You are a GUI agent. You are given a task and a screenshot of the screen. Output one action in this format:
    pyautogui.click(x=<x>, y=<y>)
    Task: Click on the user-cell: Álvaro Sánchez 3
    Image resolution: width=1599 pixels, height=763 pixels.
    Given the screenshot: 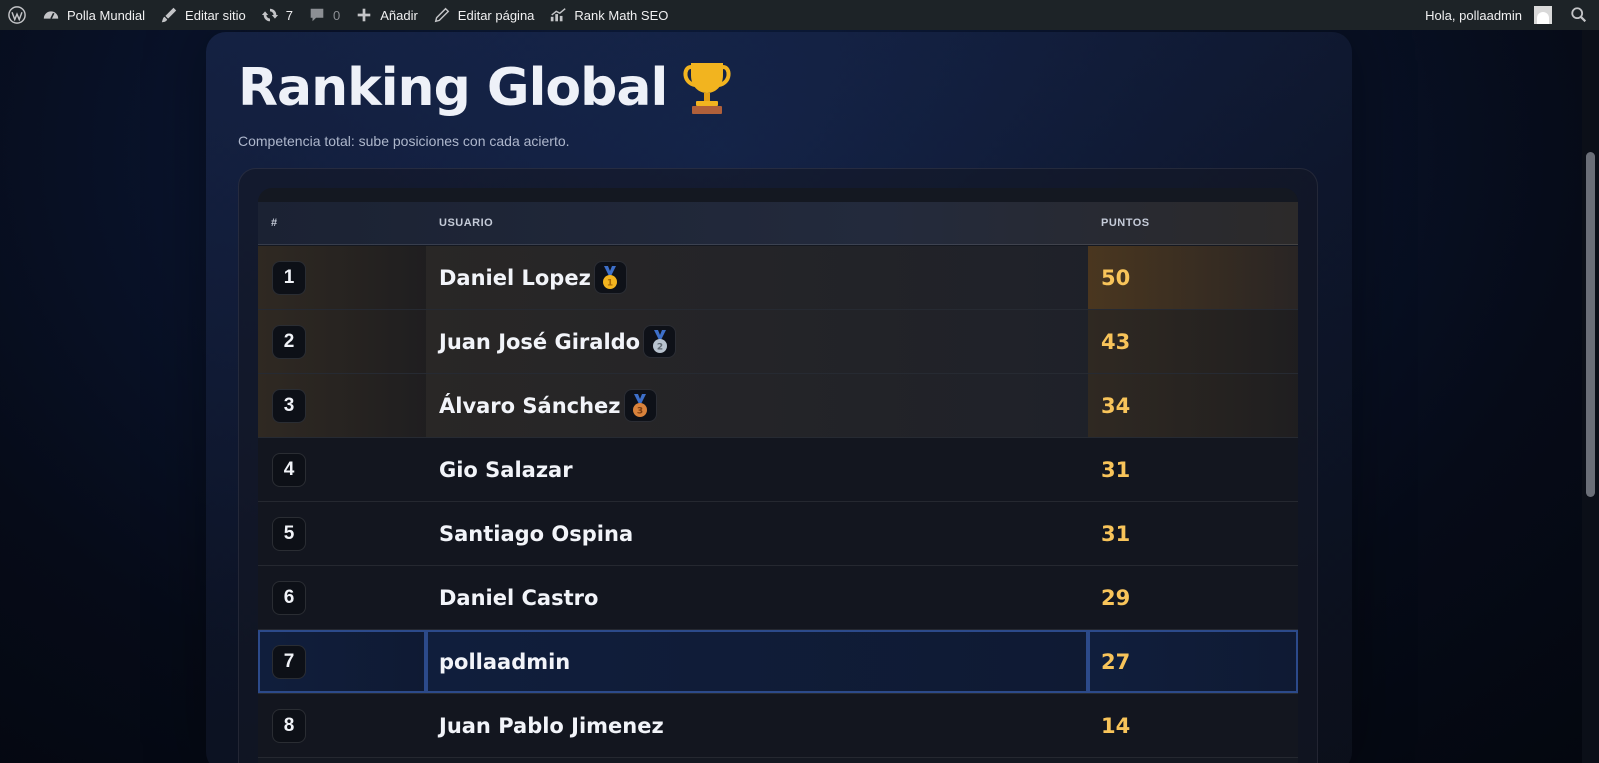 What is the action you would take?
    pyautogui.click(x=548, y=405)
    